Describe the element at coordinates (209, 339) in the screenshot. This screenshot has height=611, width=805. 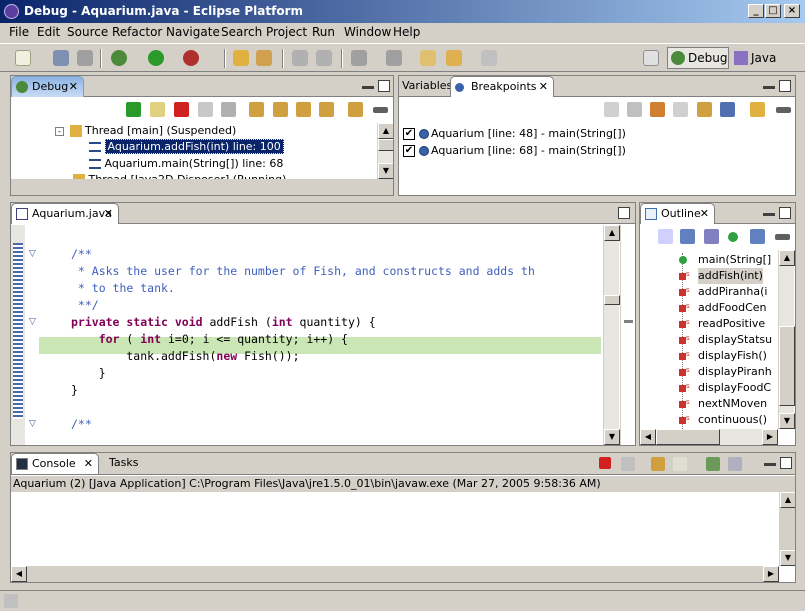
I see `code-line-6: for ( int i=0; i <= quantity; i++) {` at that location.